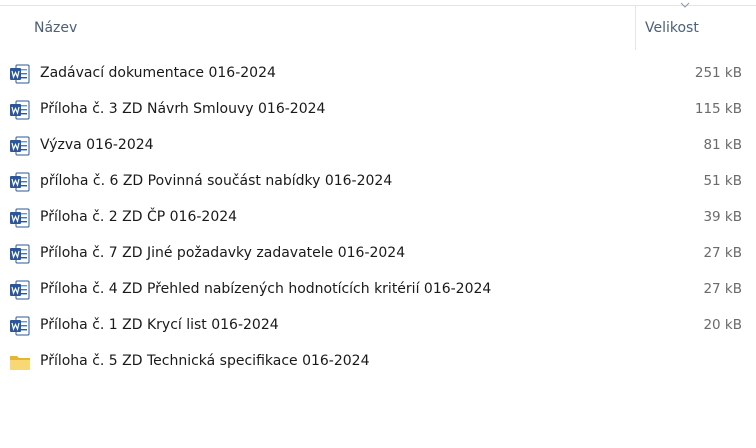 Image resolution: width=756 pixels, height=448 pixels. Describe the element at coordinates (378, 146) in the screenshot. I see `file-row: Výzva 016-2024 81 kB` at that location.